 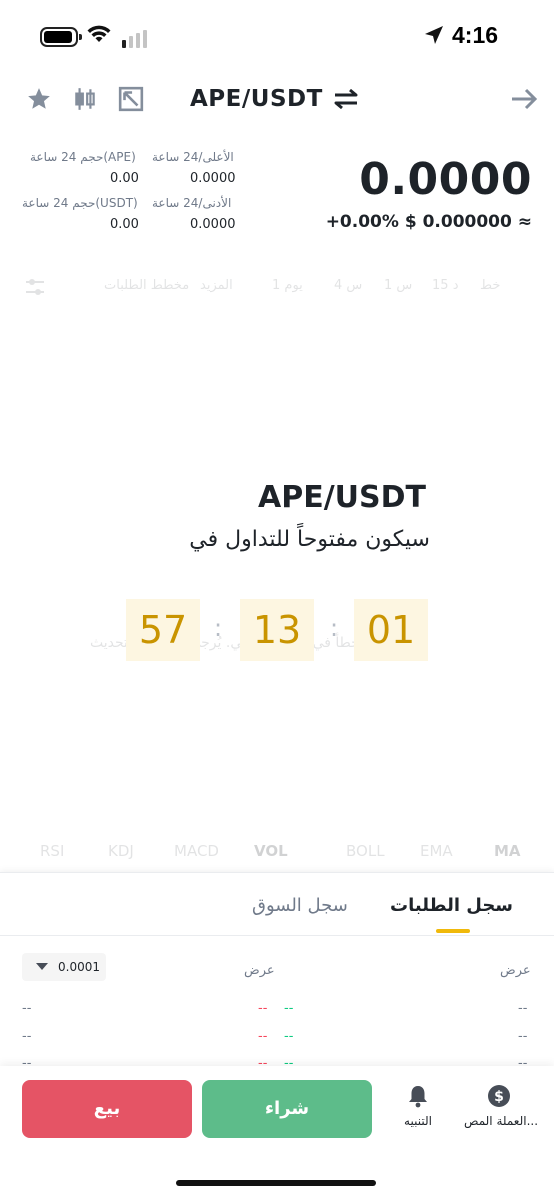 What do you see at coordinates (475, 35) in the screenshot?
I see `status-time: 4:16` at bounding box center [475, 35].